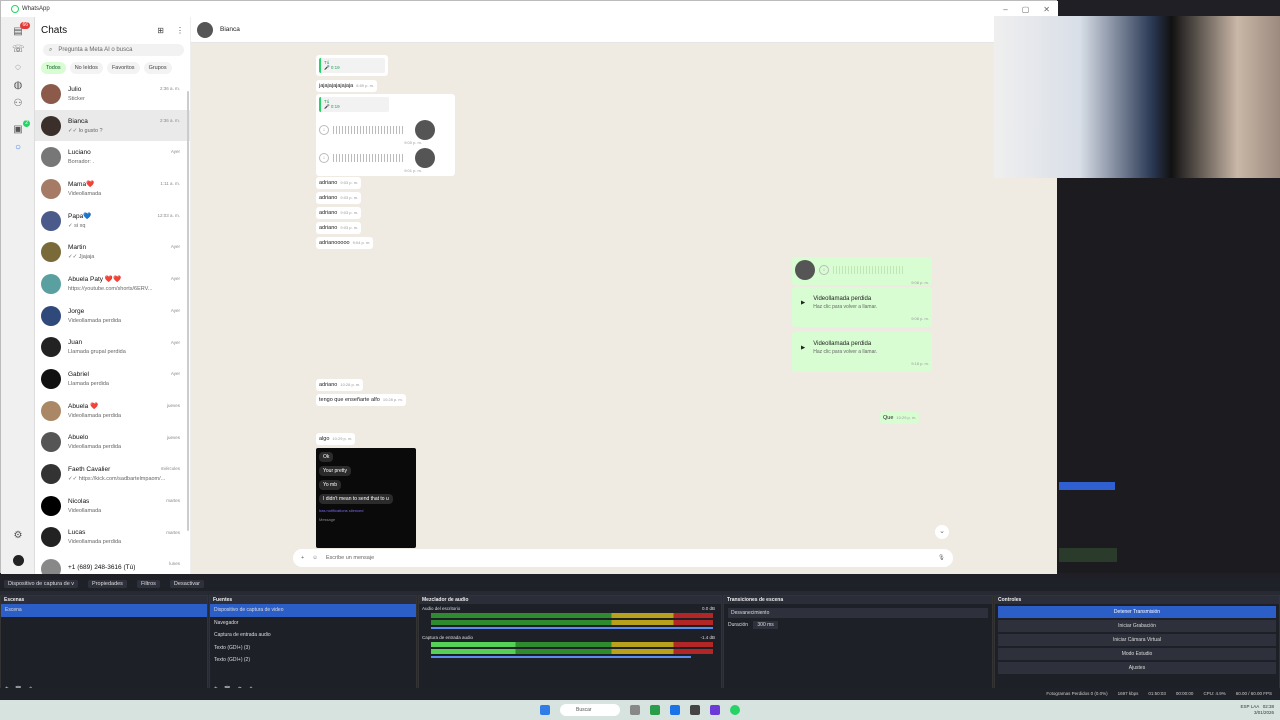 The width and height of the screenshot is (1280, 720). What do you see at coordinates (112, 348) in the screenshot?
I see `chat-list-item: Juan Llamada grupal perdida Ayer` at bounding box center [112, 348].